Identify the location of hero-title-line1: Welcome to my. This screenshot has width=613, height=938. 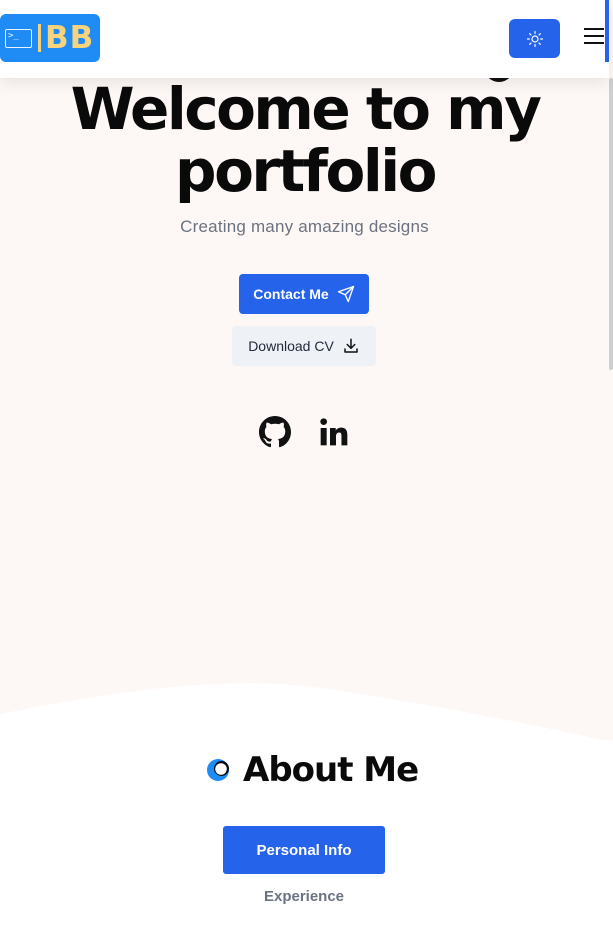
(306, 109).